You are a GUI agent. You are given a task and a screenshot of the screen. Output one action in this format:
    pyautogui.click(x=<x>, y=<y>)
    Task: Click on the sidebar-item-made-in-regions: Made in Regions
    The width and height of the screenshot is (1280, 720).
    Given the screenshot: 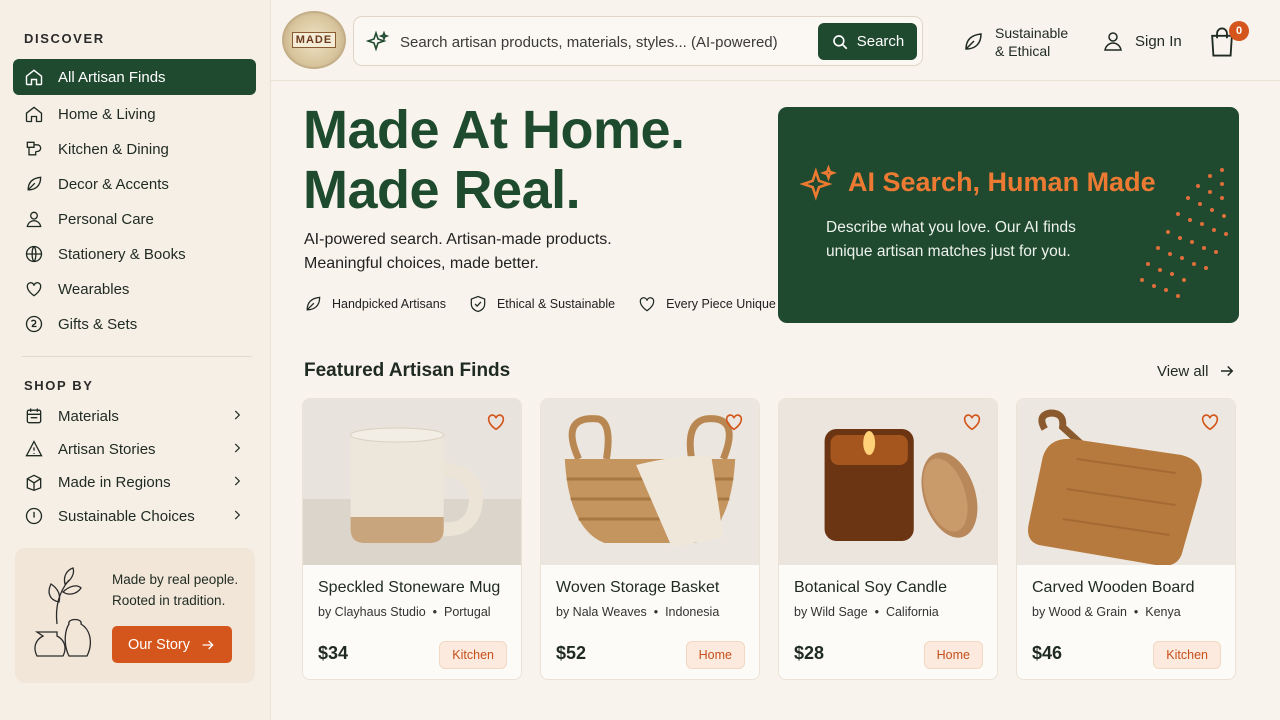 What is the action you would take?
    pyautogui.click(x=134, y=482)
    